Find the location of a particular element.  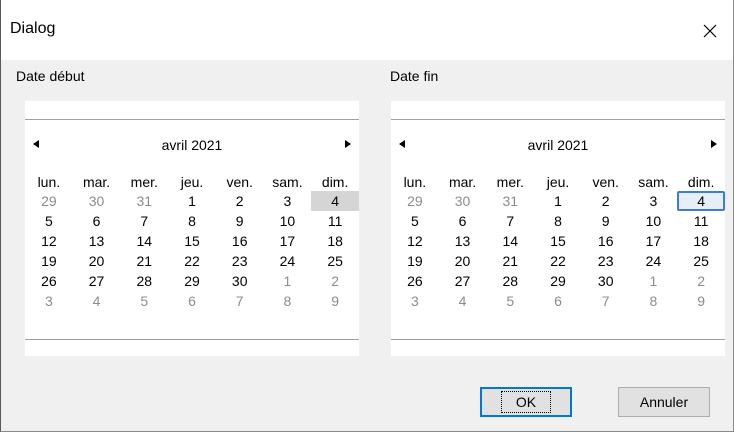

weekday-header: dim. is located at coordinates (335, 182).